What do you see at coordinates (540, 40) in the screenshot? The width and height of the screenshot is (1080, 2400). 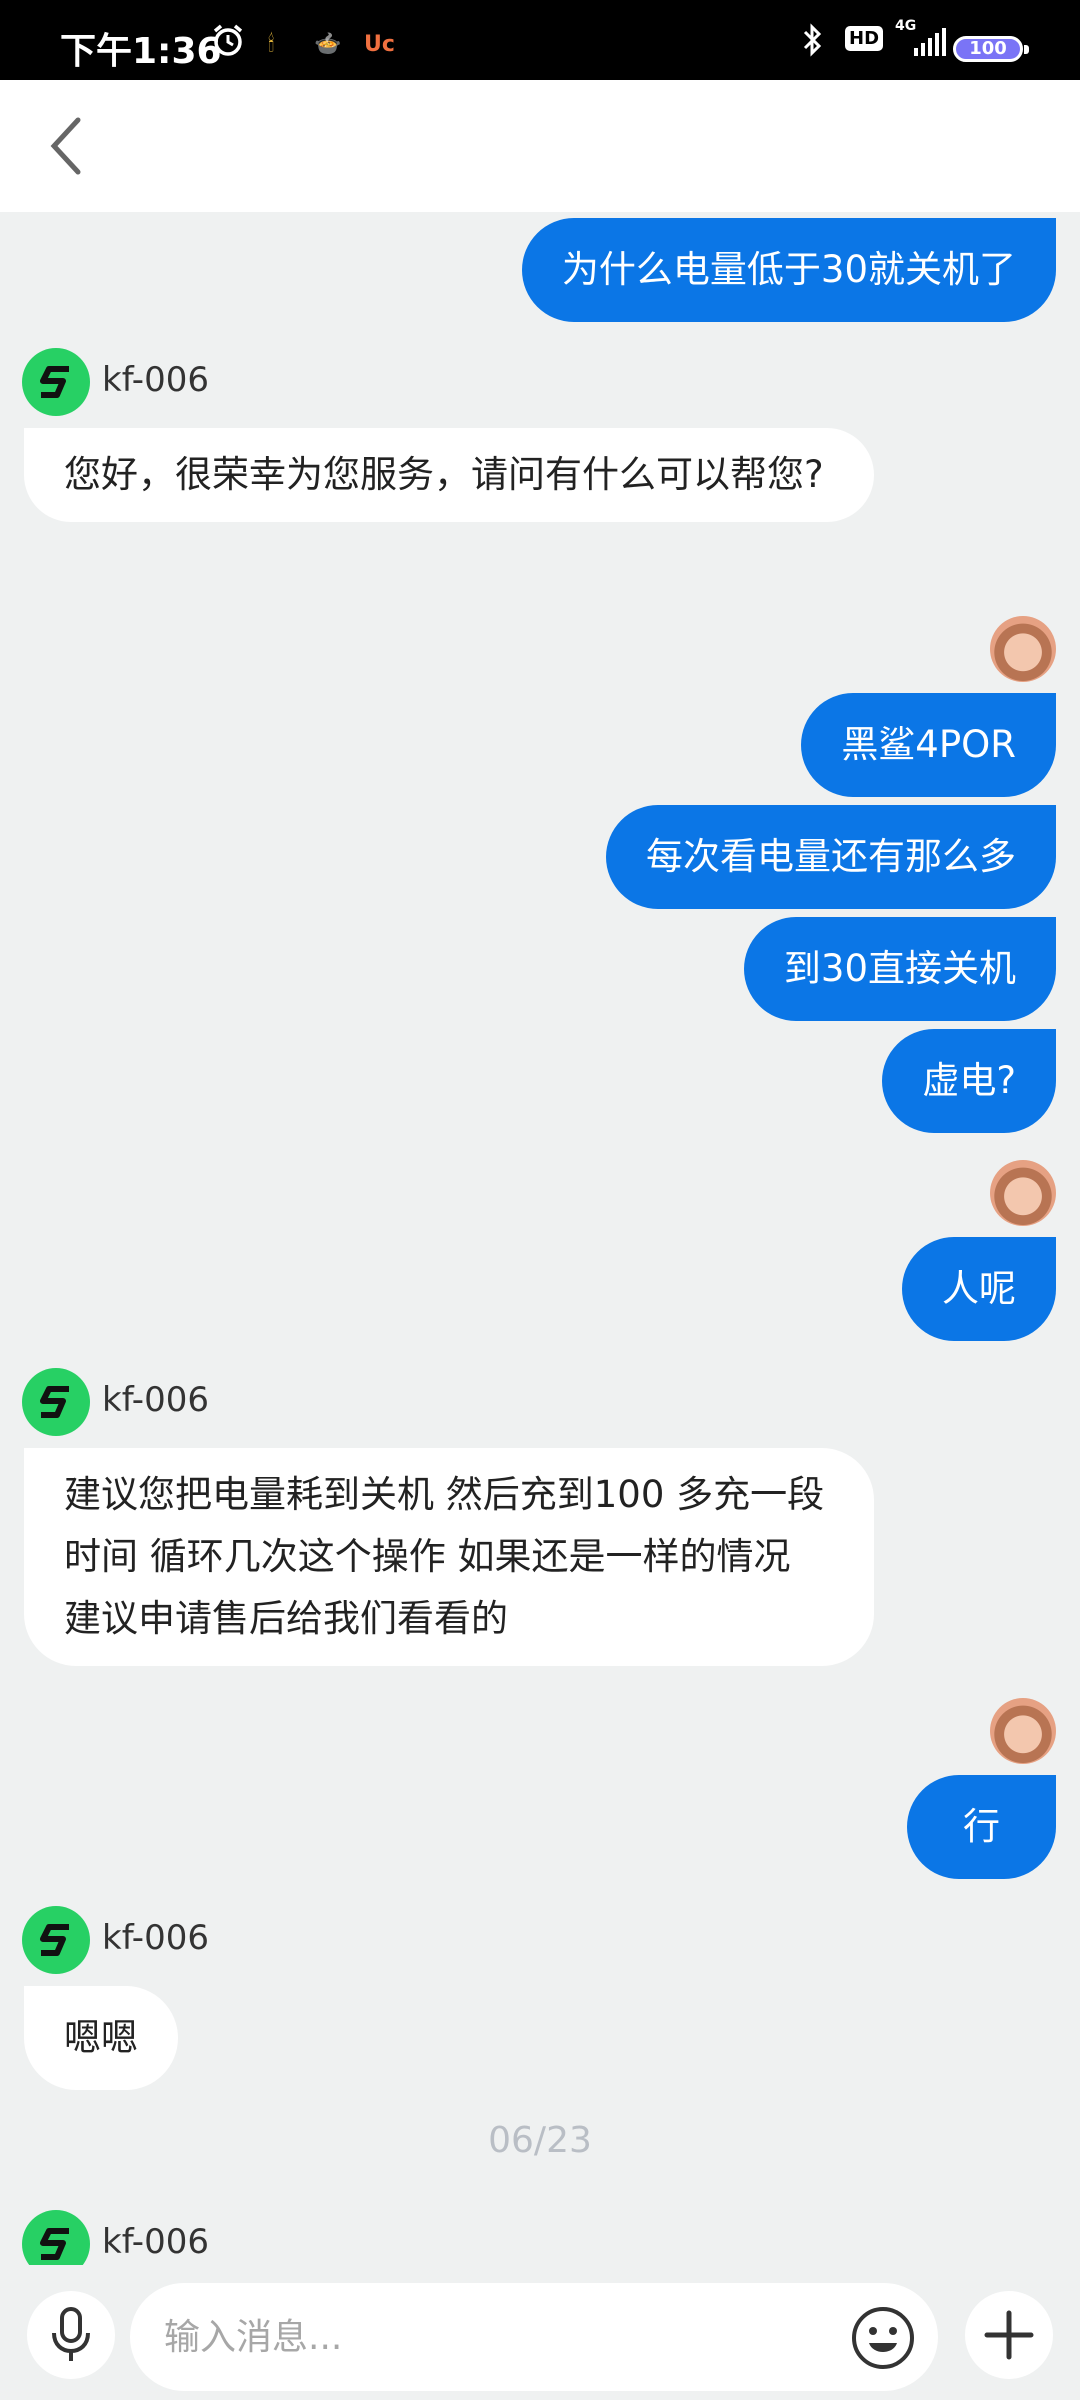 I see `status-bar: 下午1:36 🕯 🍲 Uc HD 4G 100` at bounding box center [540, 40].